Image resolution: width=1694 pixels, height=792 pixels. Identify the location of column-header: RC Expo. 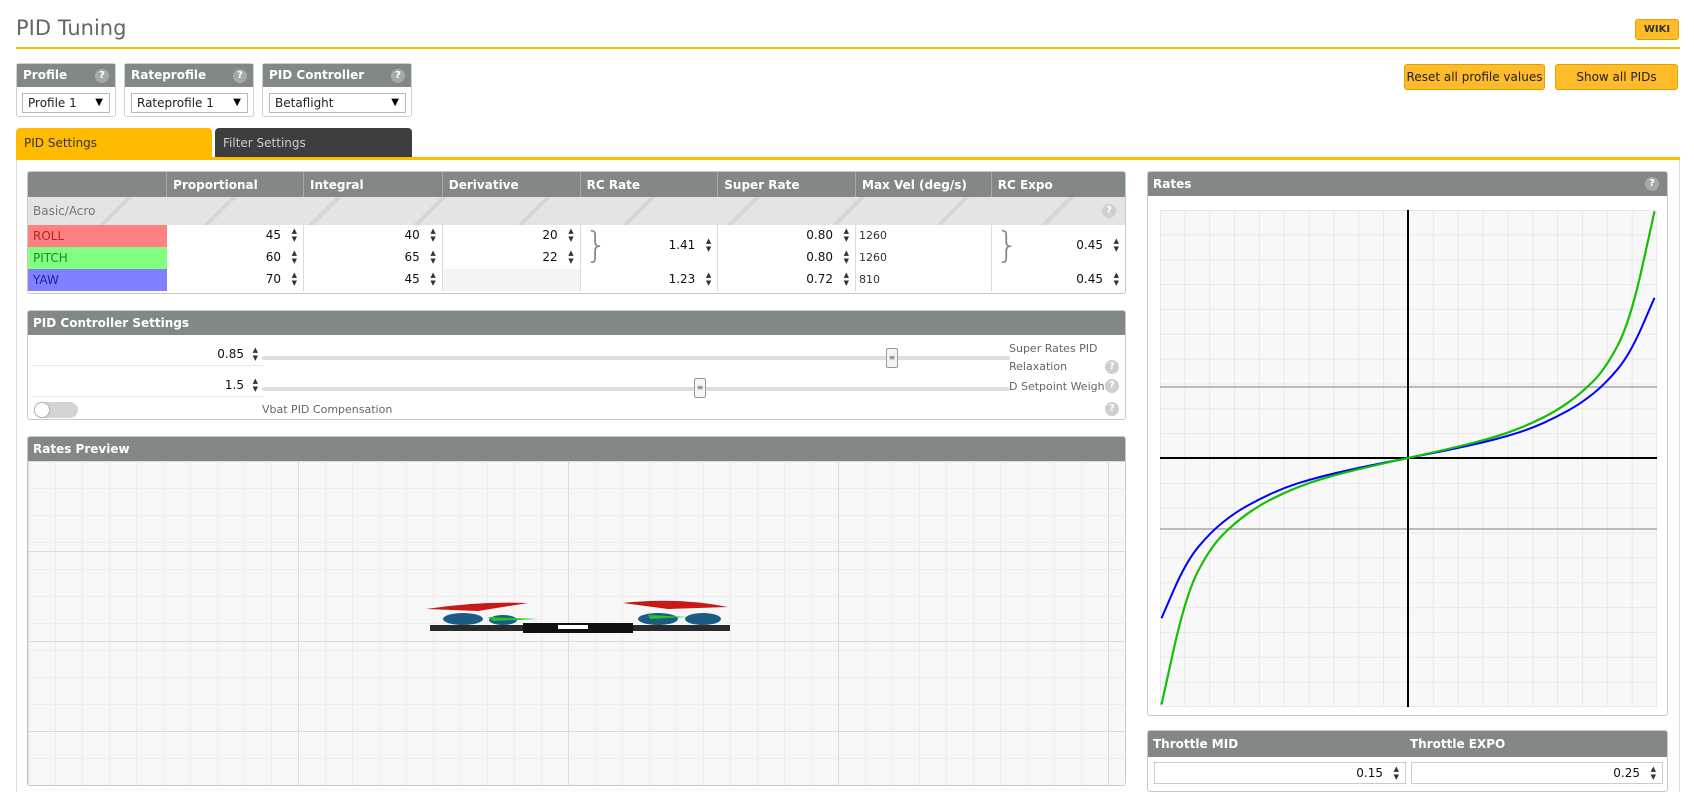
(1058, 184).